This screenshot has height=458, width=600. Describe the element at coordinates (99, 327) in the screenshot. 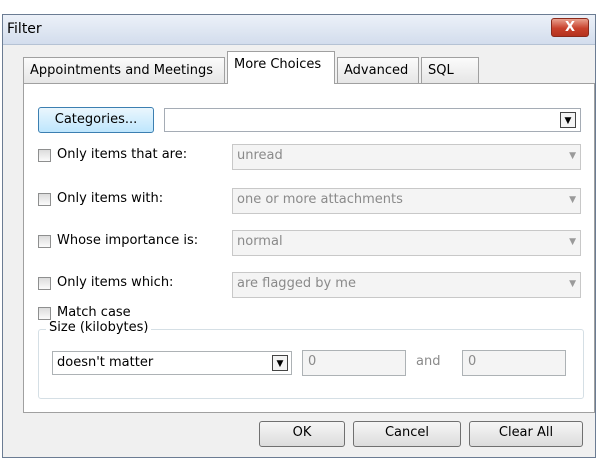

I see `size-group-legend: Size (kilobytes)` at that location.